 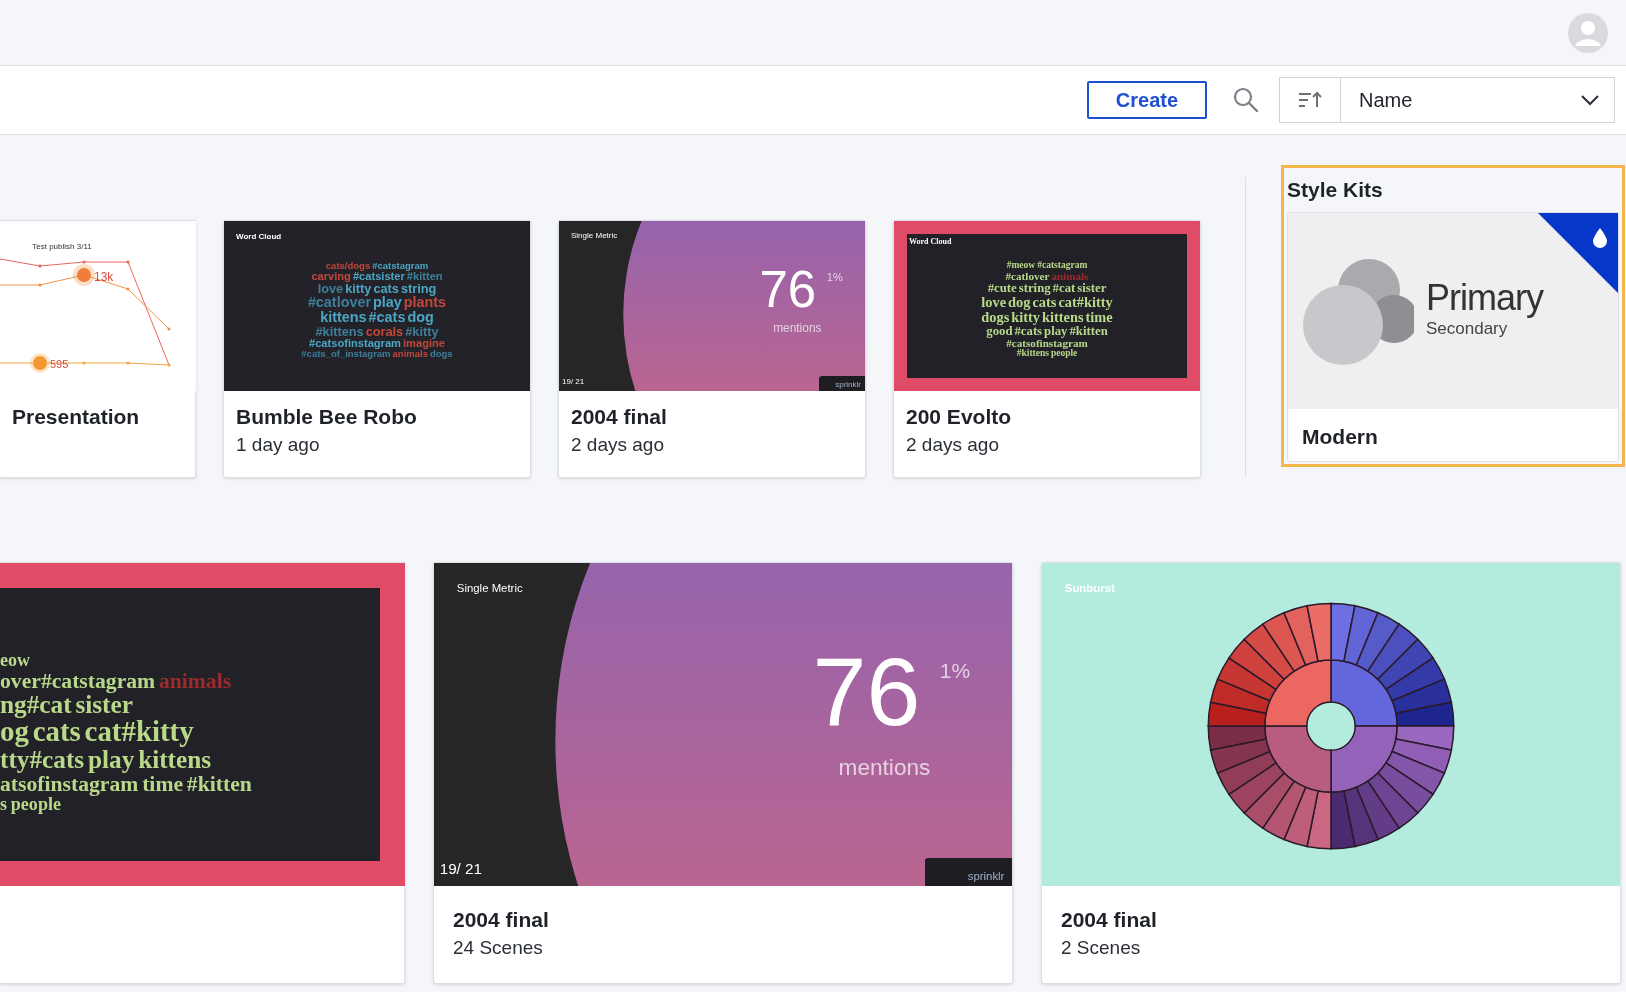 What do you see at coordinates (104, 277) in the screenshot?
I see `callout-label: 13k` at bounding box center [104, 277].